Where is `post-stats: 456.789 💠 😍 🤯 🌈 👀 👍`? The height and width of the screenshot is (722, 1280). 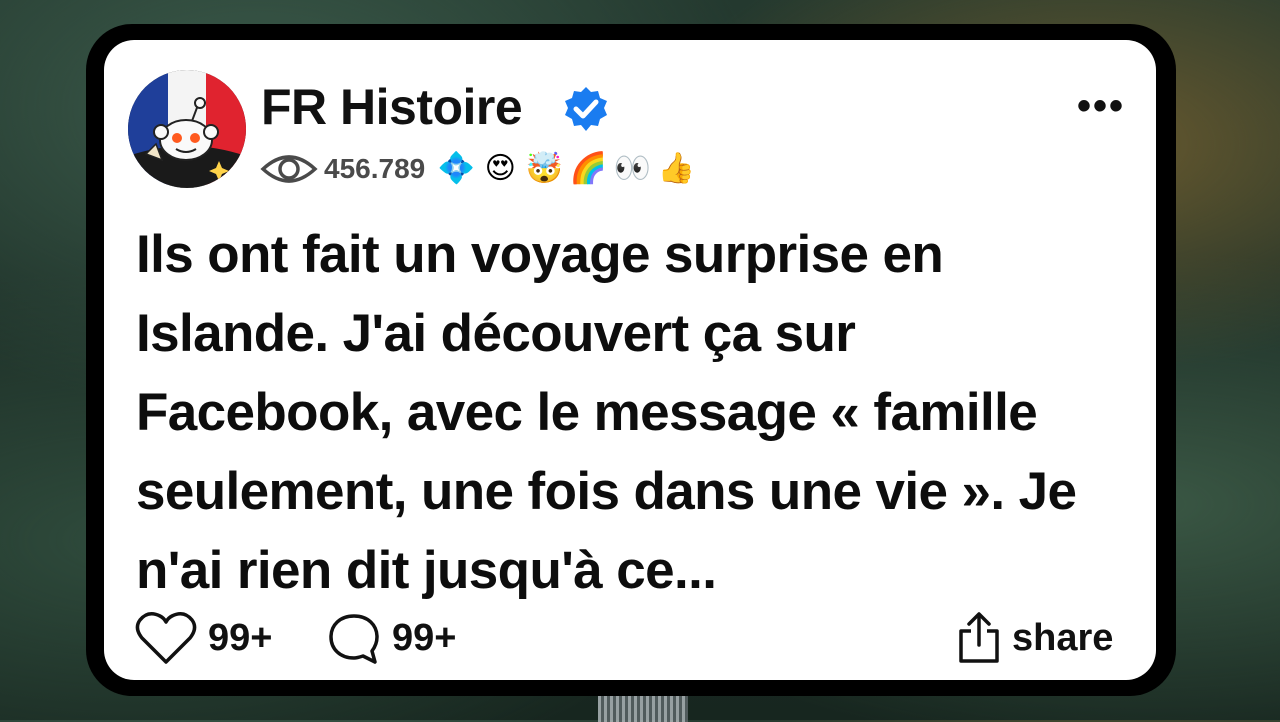 post-stats: 456.789 💠 😍 🤯 🌈 👀 👍 is located at coordinates (477, 169).